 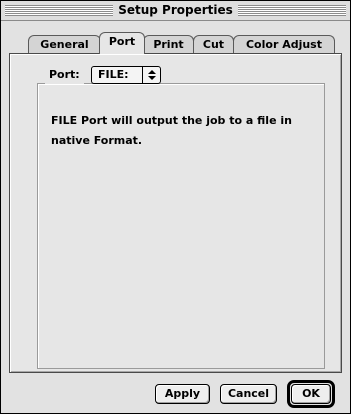 What do you see at coordinates (284, 44) in the screenshot?
I see `tab-color-adjust: Color Adjust` at bounding box center [284, 44].